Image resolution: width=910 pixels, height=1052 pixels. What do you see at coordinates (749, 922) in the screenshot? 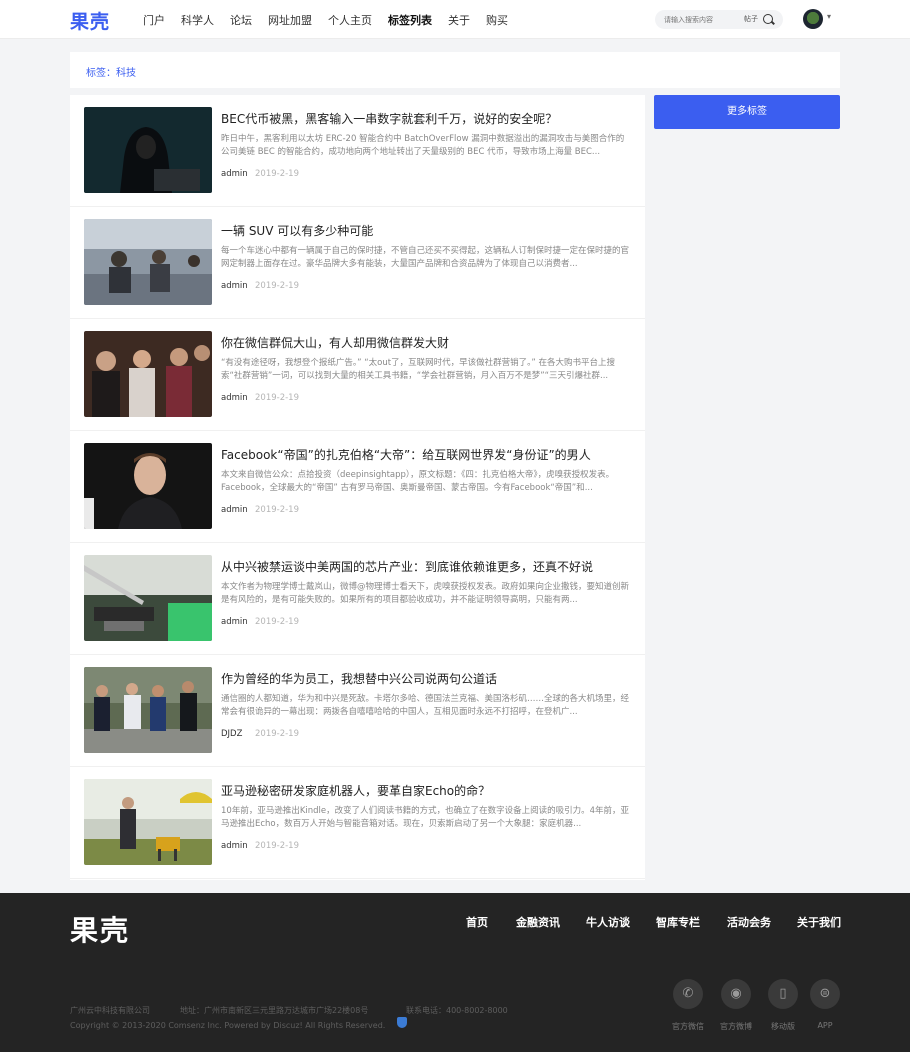
I see `footer-nav-events: 活动会务` at bounding box center [749, 922].